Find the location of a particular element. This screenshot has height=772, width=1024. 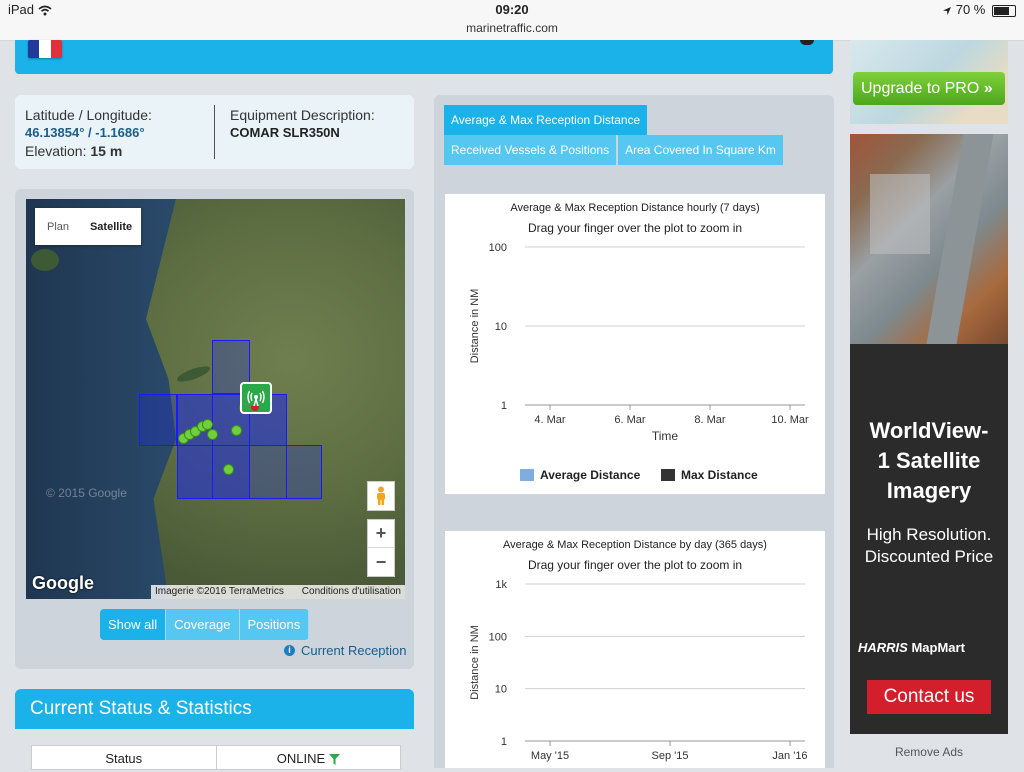

x-tick-label: 4. Mar is located at coordinates (550, 420).